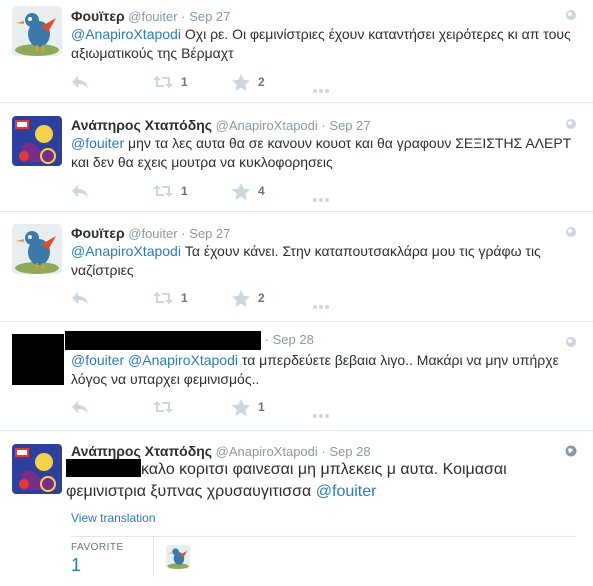  What do you see at coordinates (97, 547) in the screenshot?
I see `favorite-label: FAVORITE` at bounding box center [97, 547].